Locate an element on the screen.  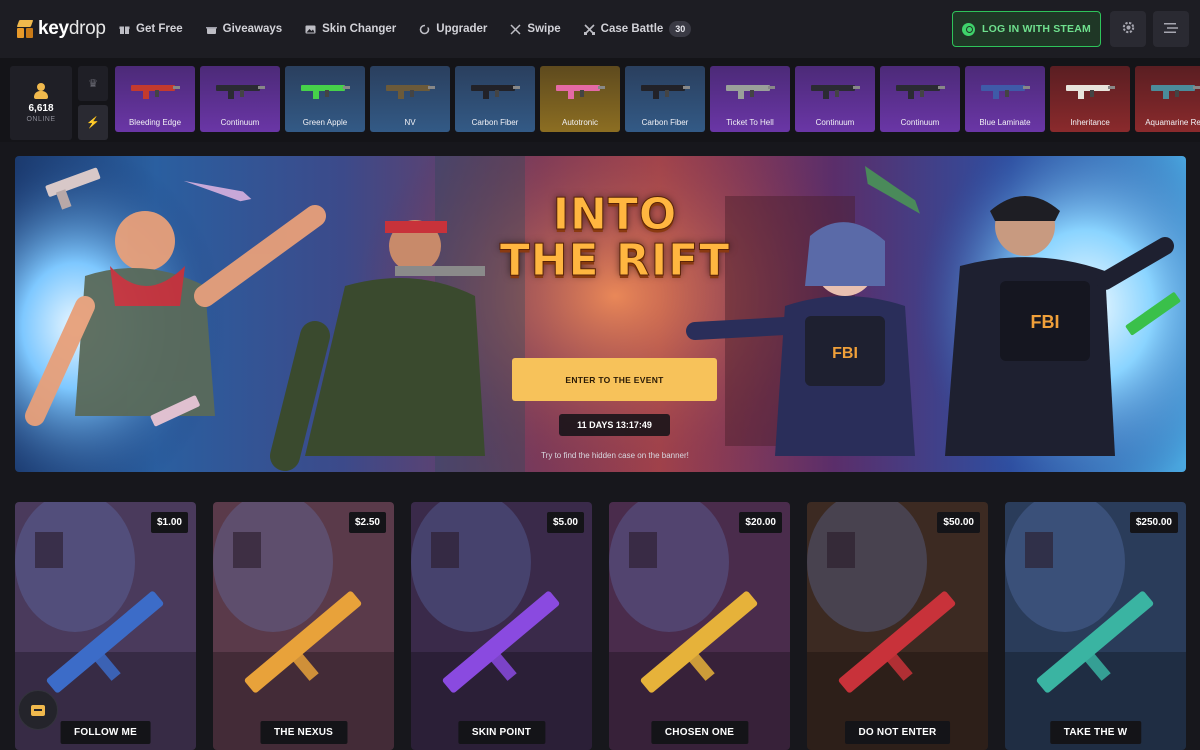
login-with-steam-button: LOG IN WITH STEAM is located at coordinates (1026, 29).